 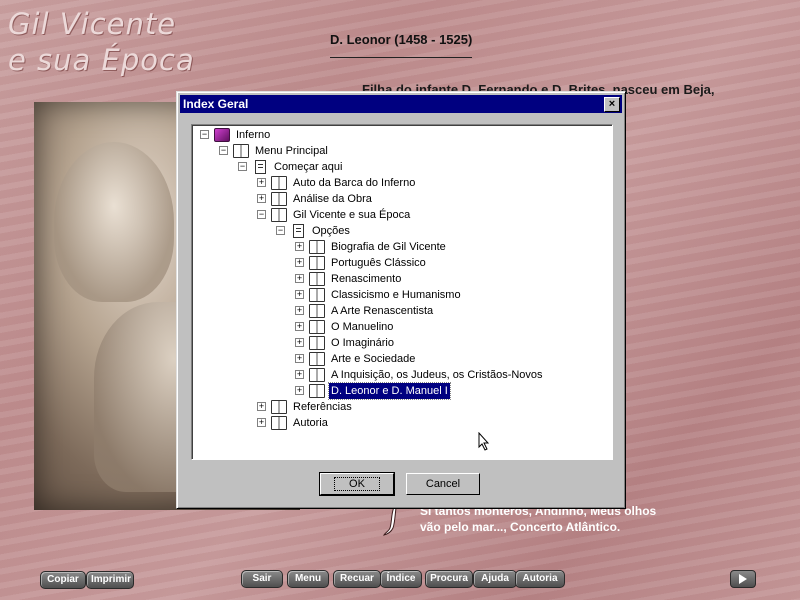 I want to click on ok-button: OK, so click(x=357, y=484).